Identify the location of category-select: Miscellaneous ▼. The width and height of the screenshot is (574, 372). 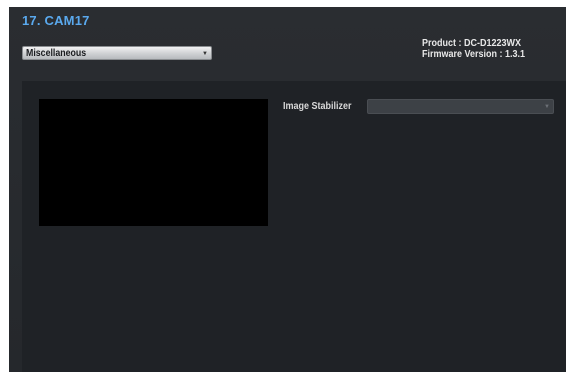
(117, 53).